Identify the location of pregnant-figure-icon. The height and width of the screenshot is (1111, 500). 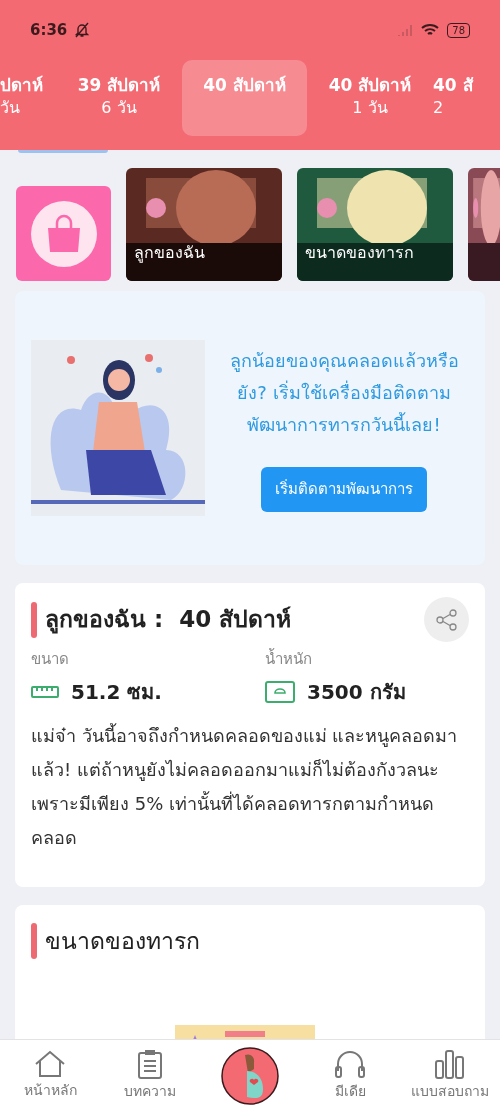
(250, 1075).